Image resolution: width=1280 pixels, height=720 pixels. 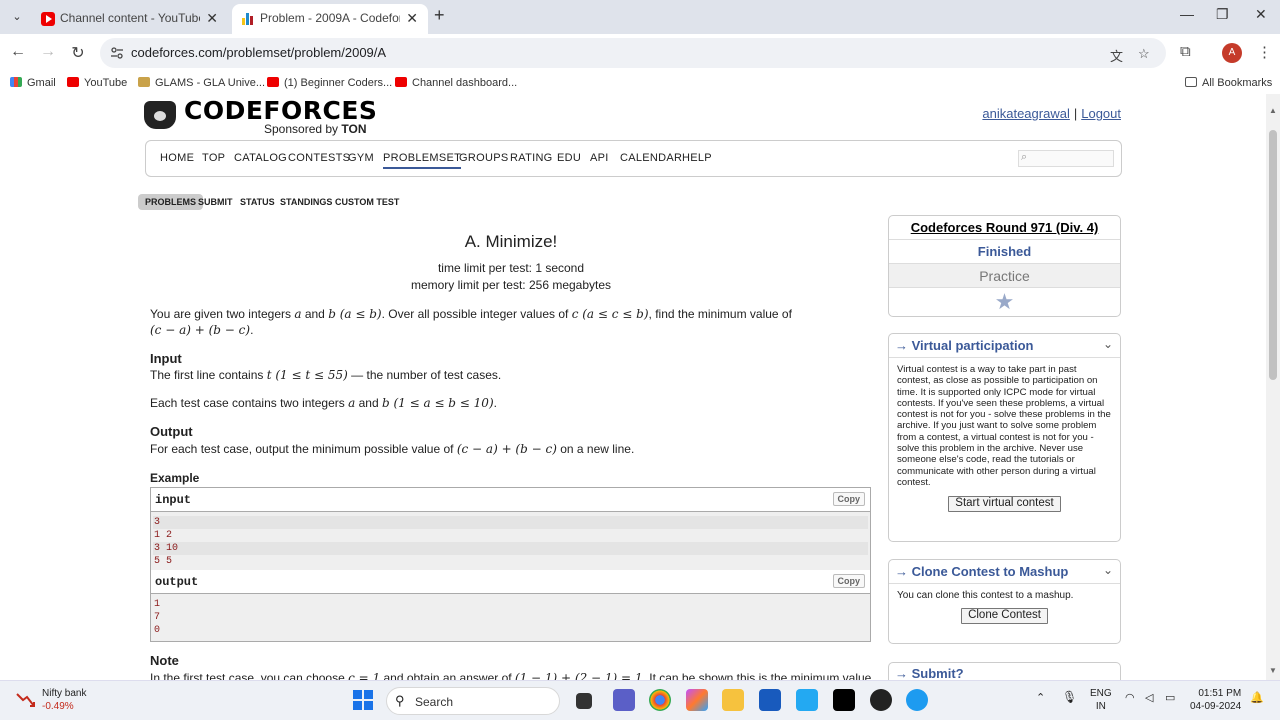 I want to click on round-title-link: Codeforces Round 971 (Div. 4), so click(x=1005, y=227).